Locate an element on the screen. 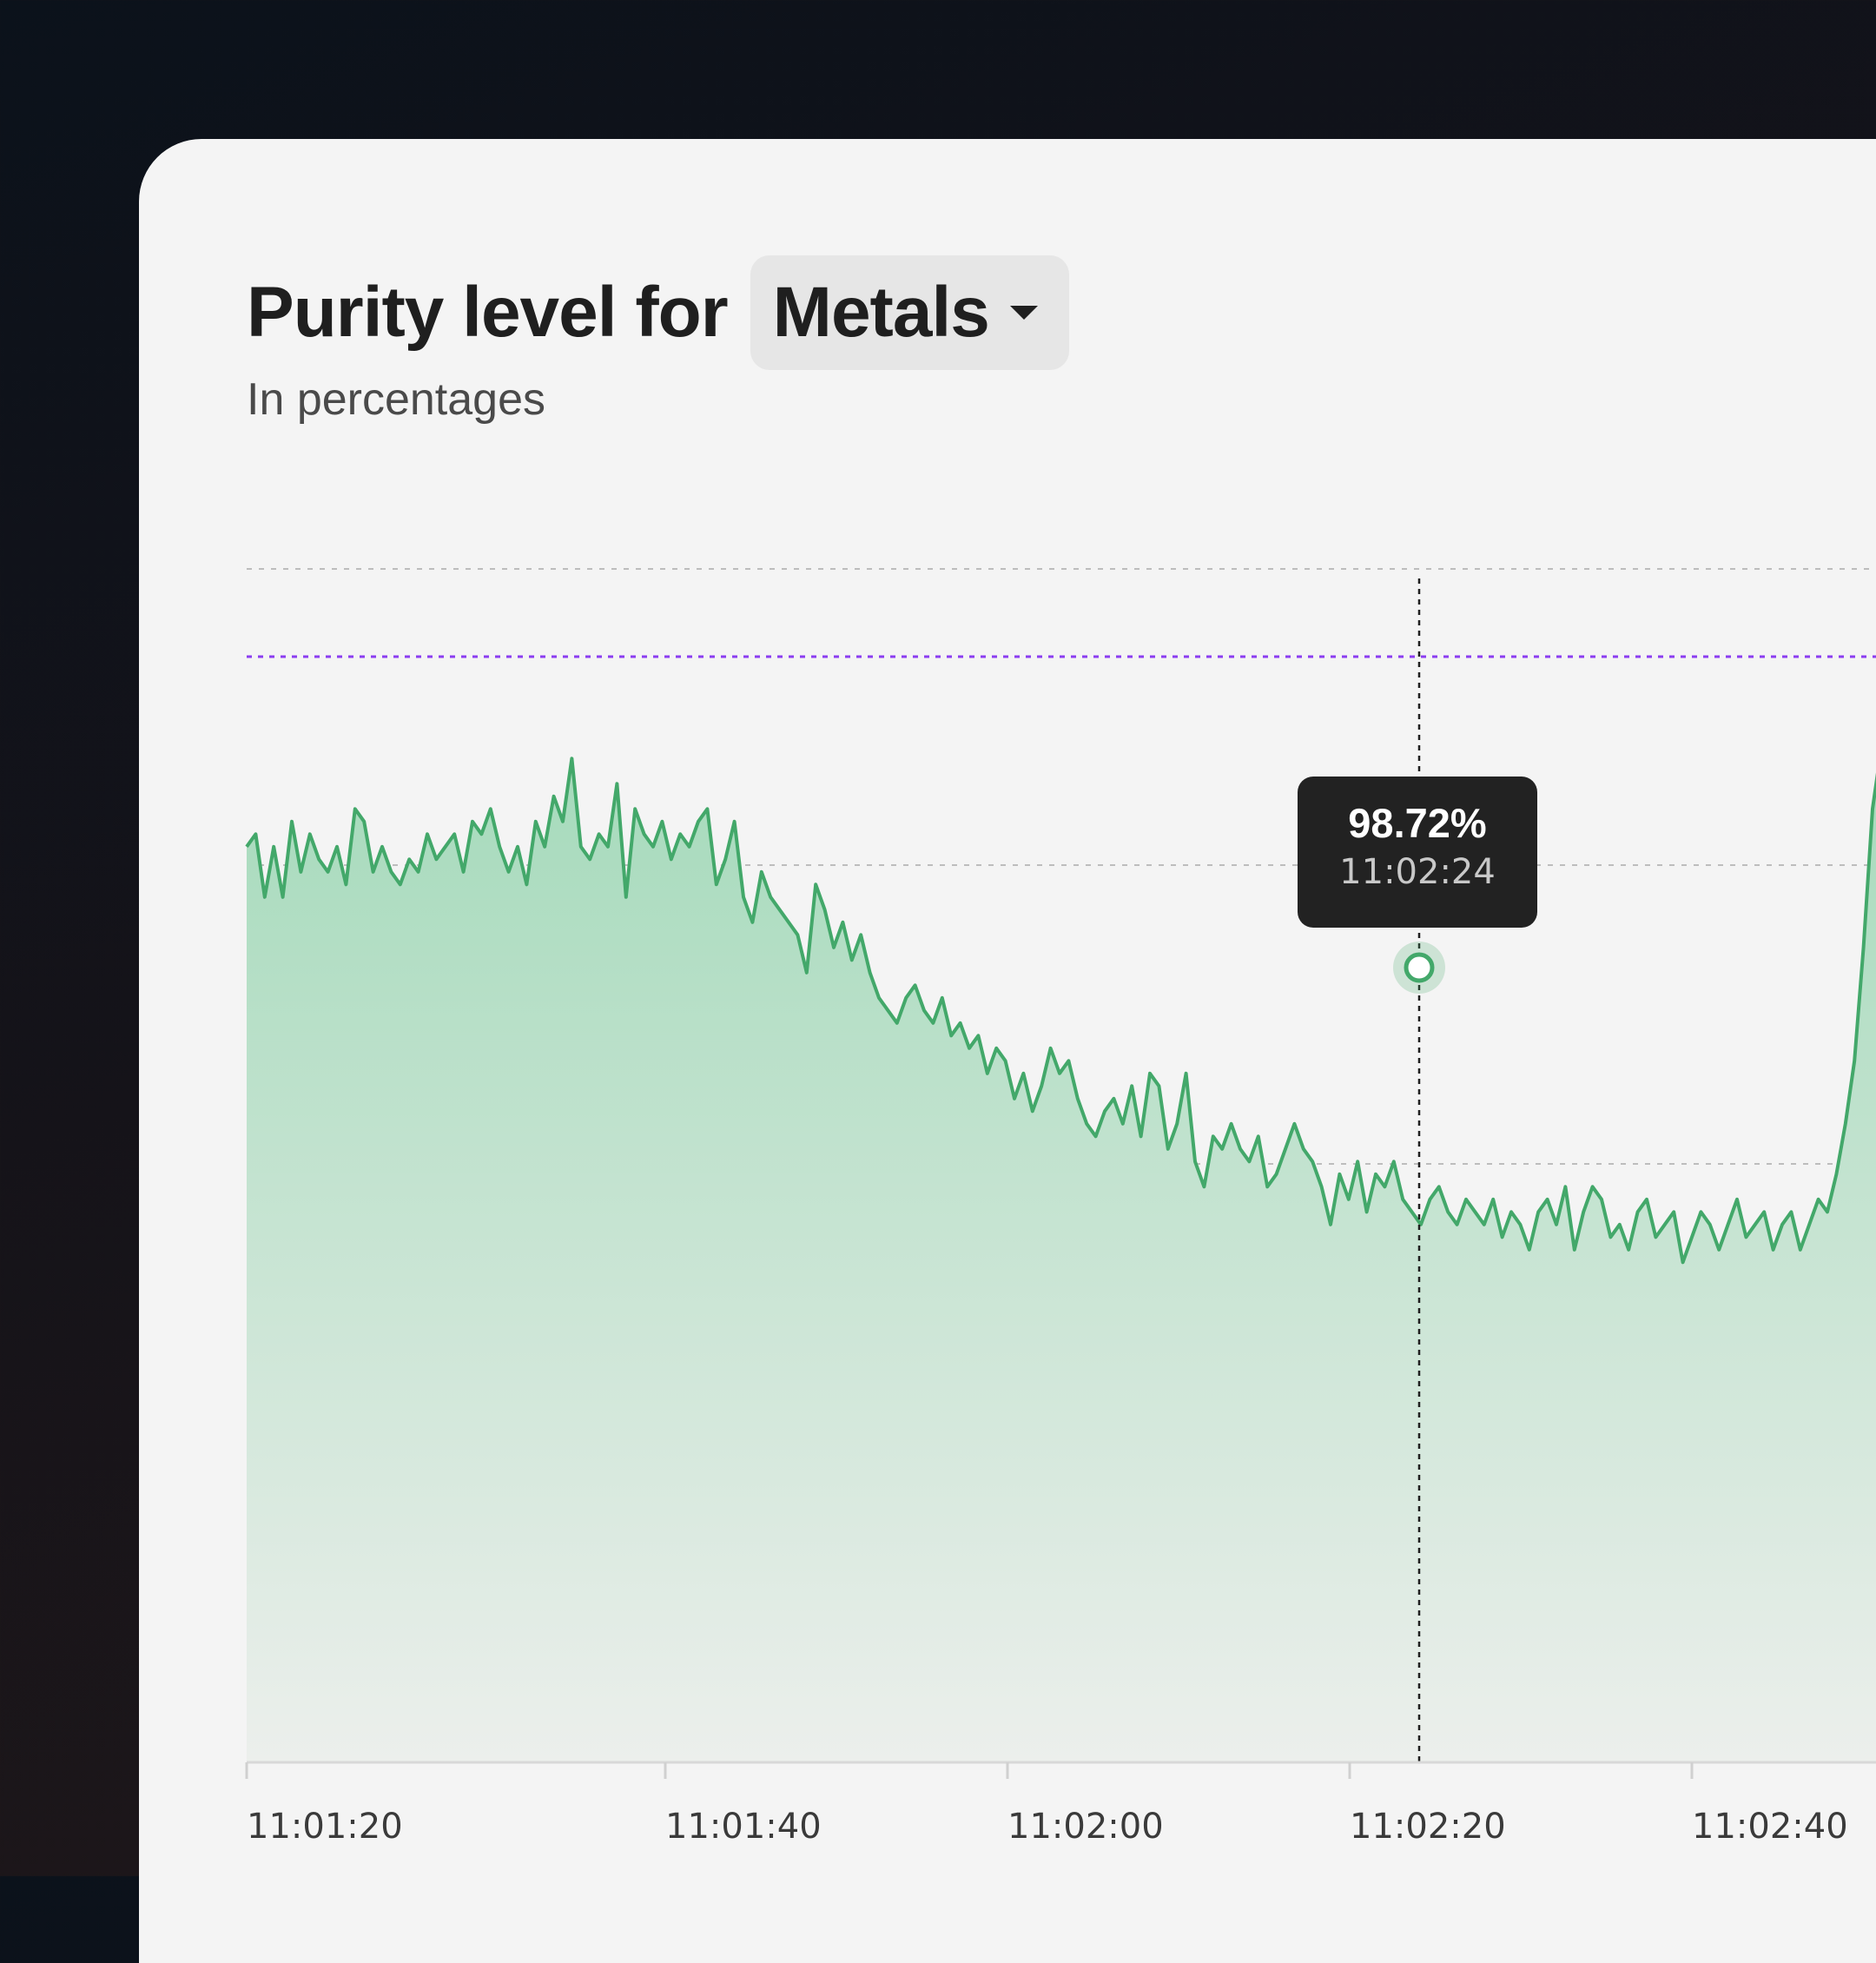  tooltip: 98.72% 11:02:24 is located at coordinates (1417, 853).